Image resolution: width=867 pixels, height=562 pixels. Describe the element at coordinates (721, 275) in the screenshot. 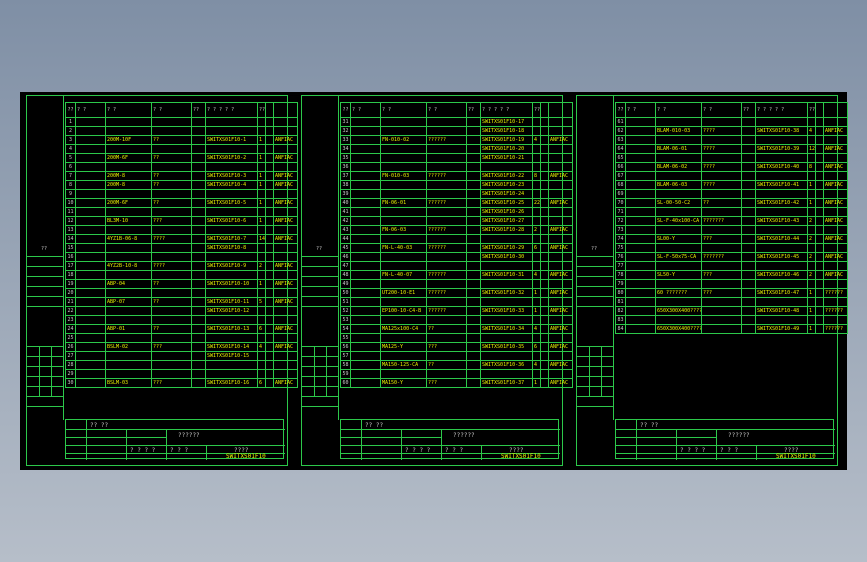

I see `cell-b: ???` at that location.